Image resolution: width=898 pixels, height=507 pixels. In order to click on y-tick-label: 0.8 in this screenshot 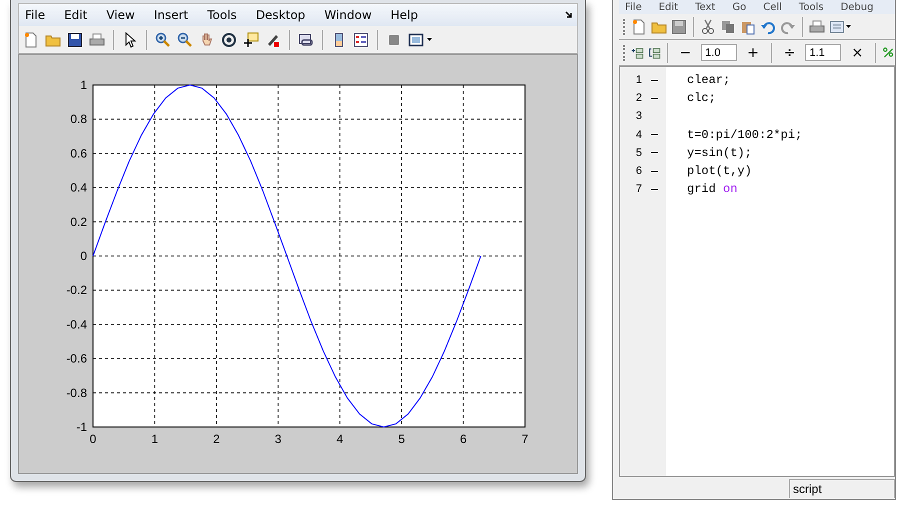, I will do `click(78, 119)`.